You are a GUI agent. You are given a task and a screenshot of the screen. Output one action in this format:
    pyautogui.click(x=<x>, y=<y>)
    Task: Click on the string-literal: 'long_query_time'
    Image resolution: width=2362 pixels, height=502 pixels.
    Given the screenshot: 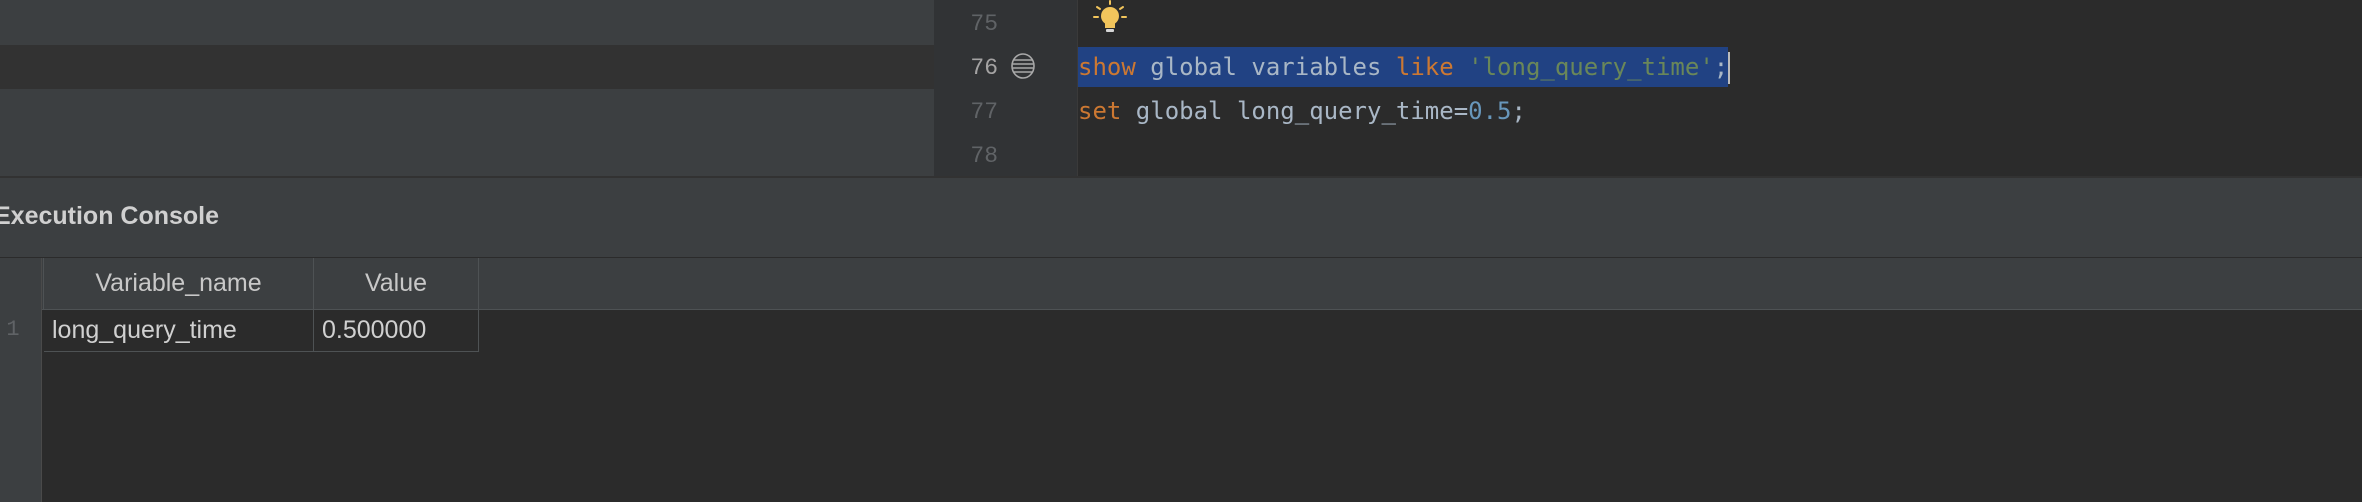 What is the action you would take?
    pyautogui.click(x=1591, y=67)
    